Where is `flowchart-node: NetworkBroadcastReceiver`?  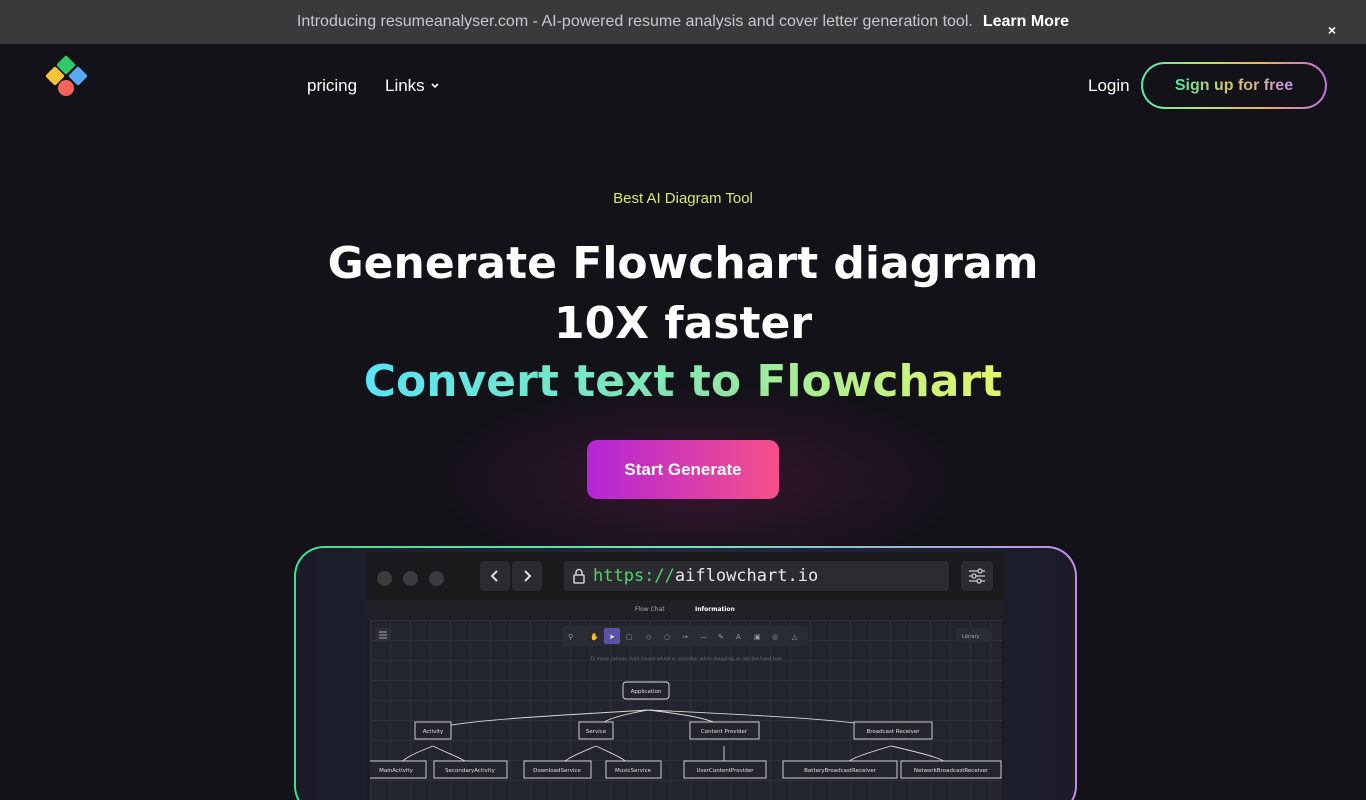 flowchart-node: NetworkBroadcastReceiver is located at coordinates (951, 769).